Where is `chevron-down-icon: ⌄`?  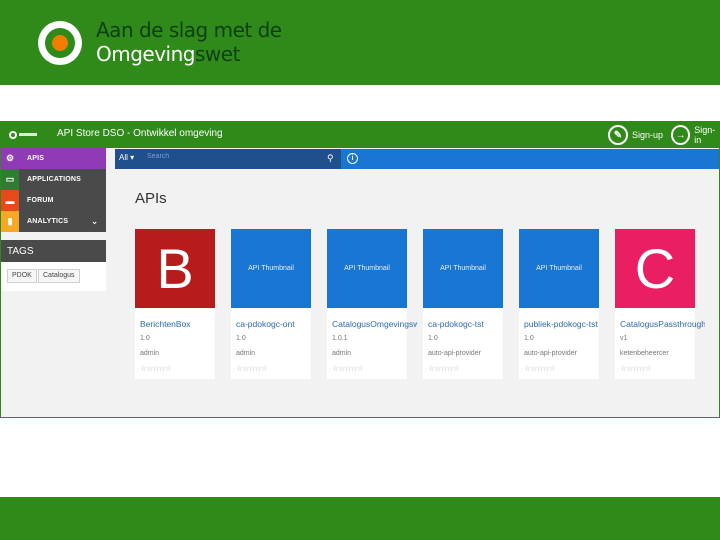
chevron-down-icon: ⌄ is located at coordinates (94, 221).